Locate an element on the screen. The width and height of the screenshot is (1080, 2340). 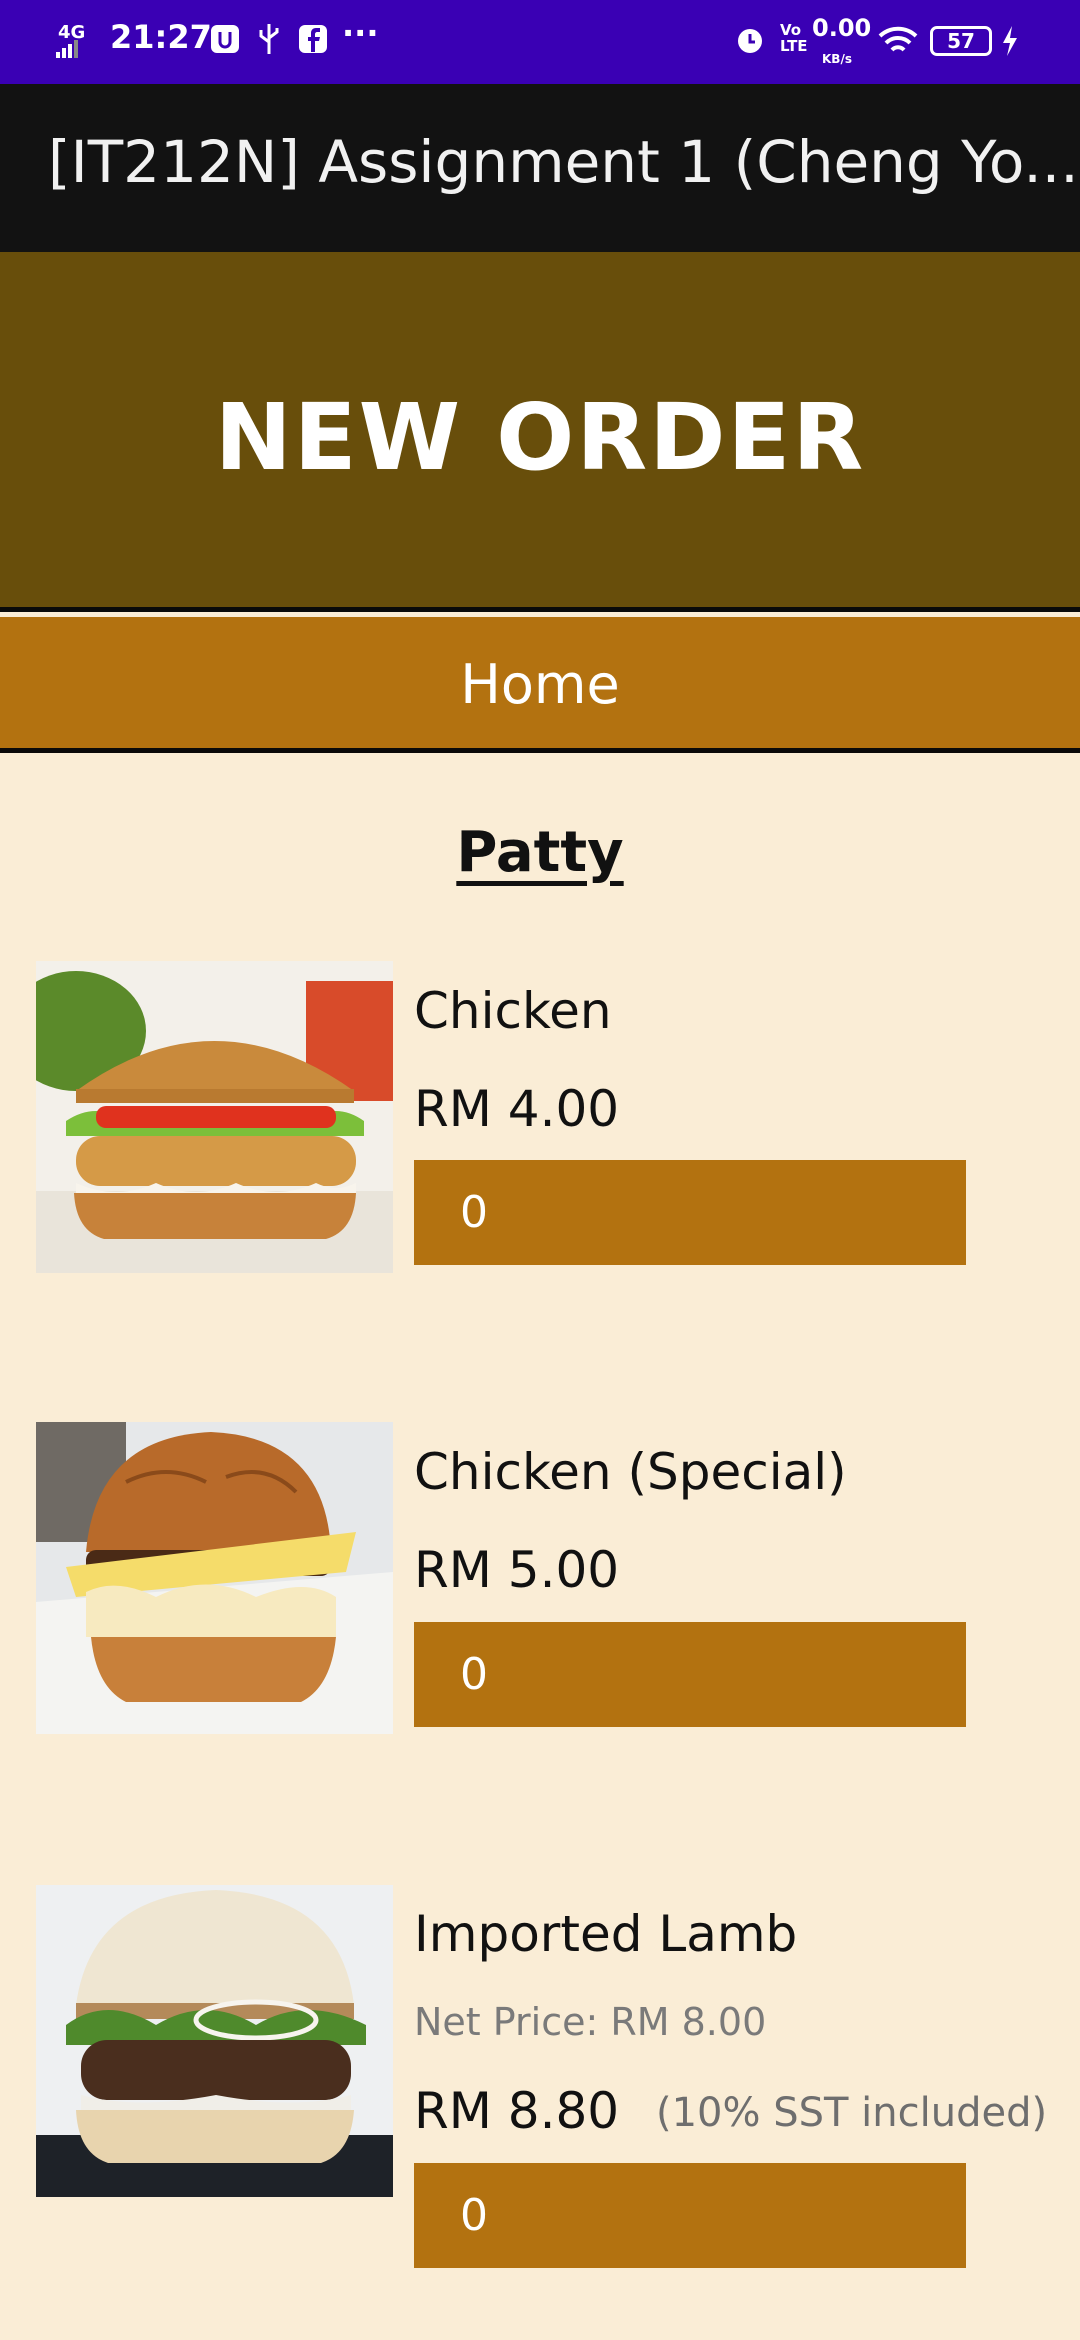
clock: 21:27 is located at coordinates (161, 37).